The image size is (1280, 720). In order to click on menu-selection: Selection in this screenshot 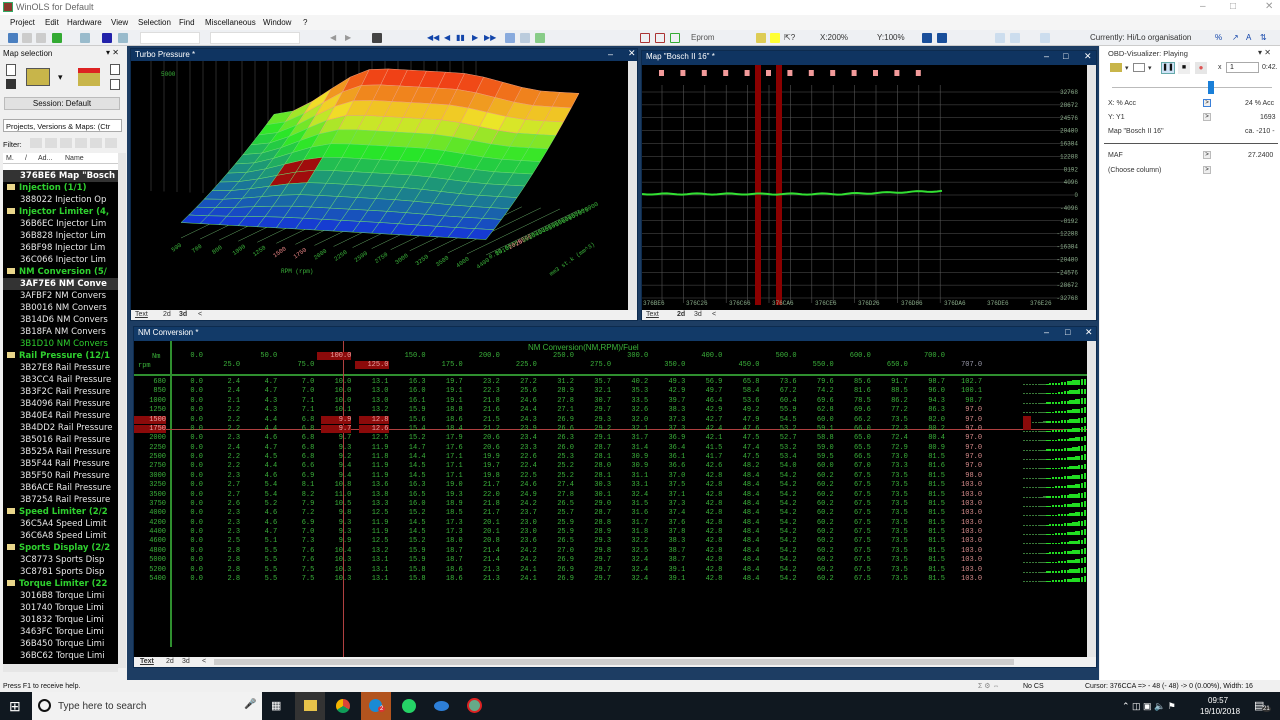, I will do `click(154, 22)`.